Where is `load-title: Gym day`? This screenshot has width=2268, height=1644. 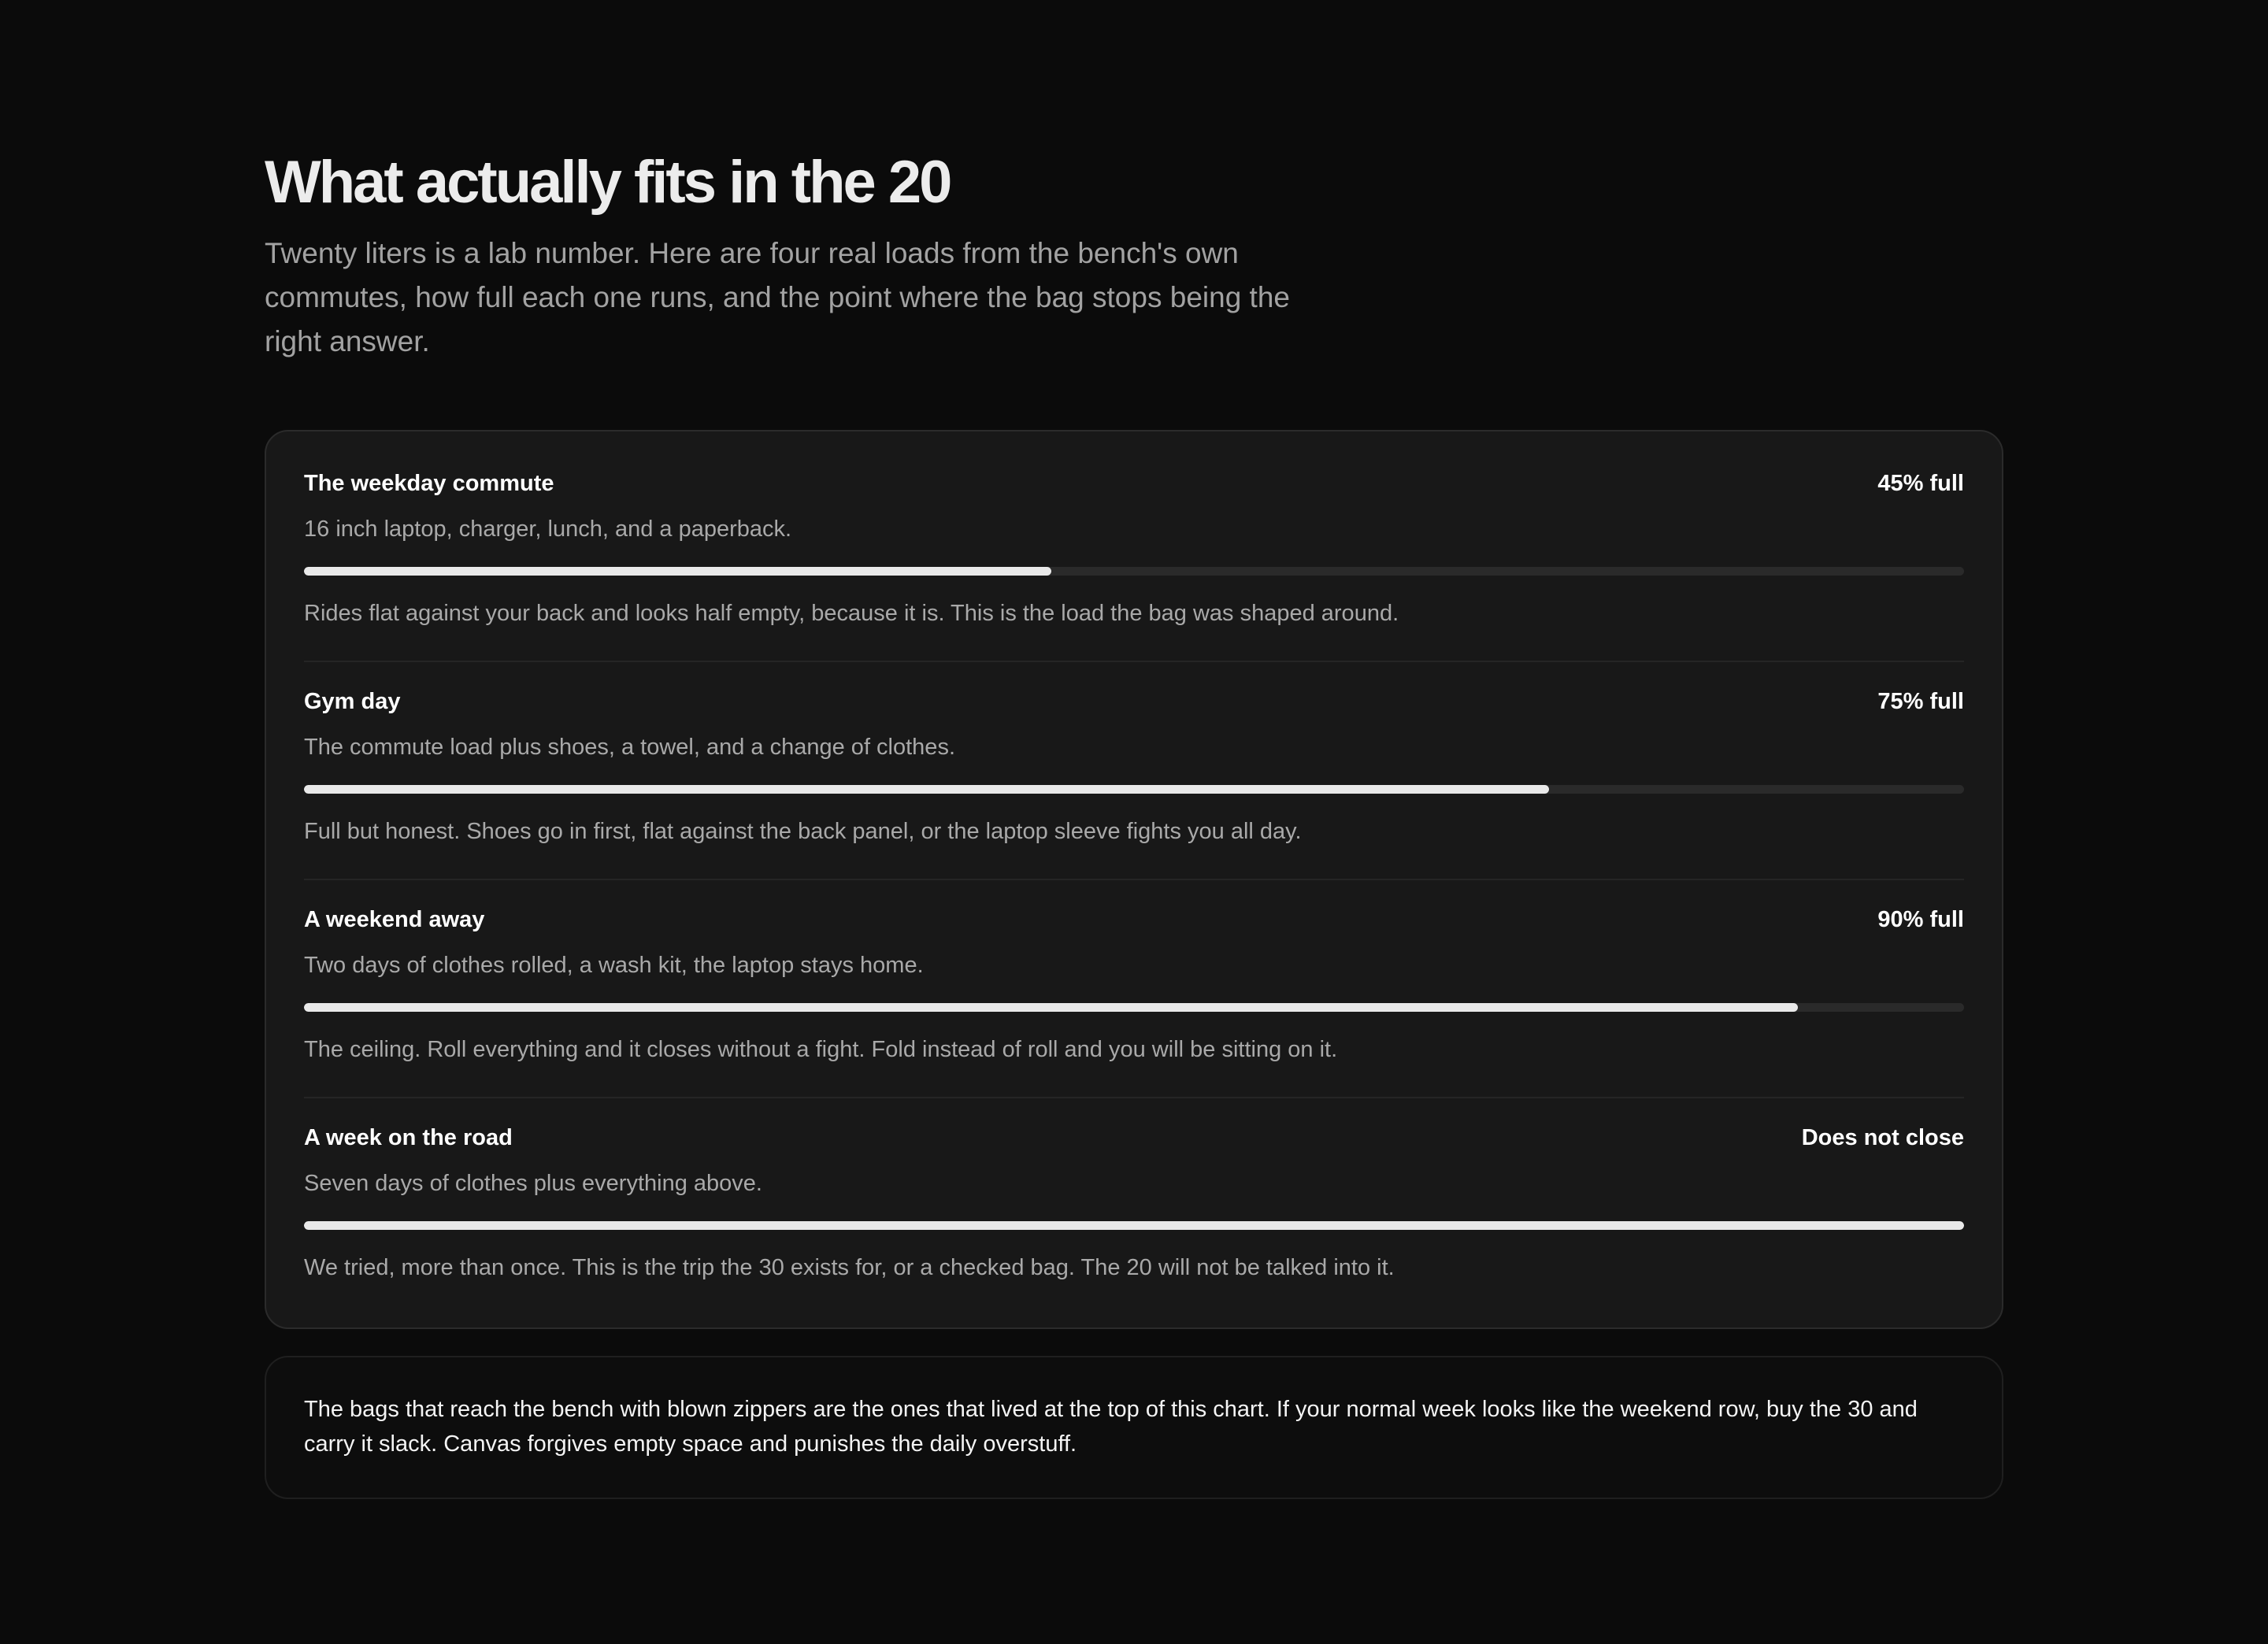
load-title: Gym day is located at coordinates (352, 701).